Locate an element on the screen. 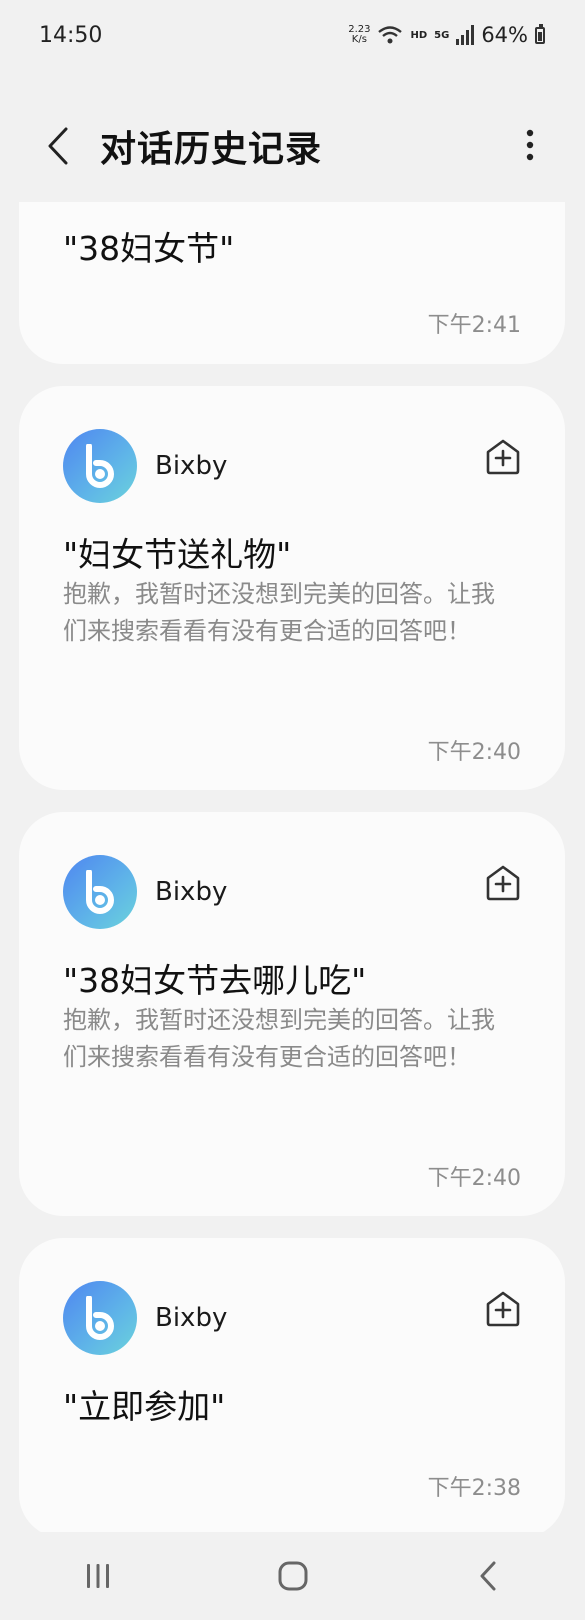 Image resolution: width=585 pixels, height=1620 pixels. back-button is located at coordinates (58, 146).